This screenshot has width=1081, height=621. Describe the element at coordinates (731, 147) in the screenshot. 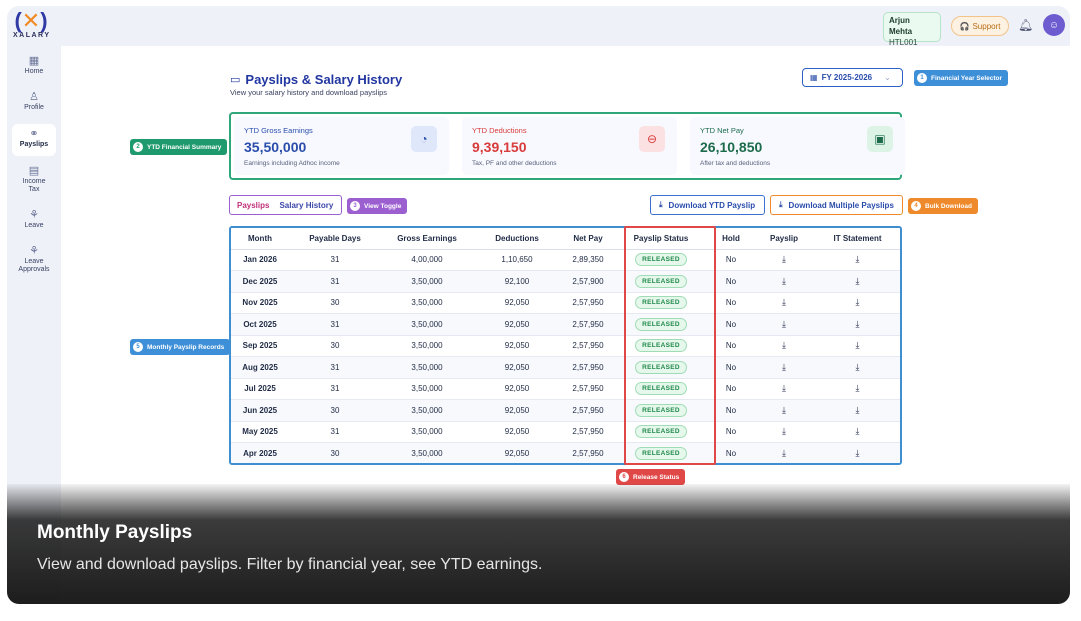

I see `ytd-net-value: 26,10,850` at that location.